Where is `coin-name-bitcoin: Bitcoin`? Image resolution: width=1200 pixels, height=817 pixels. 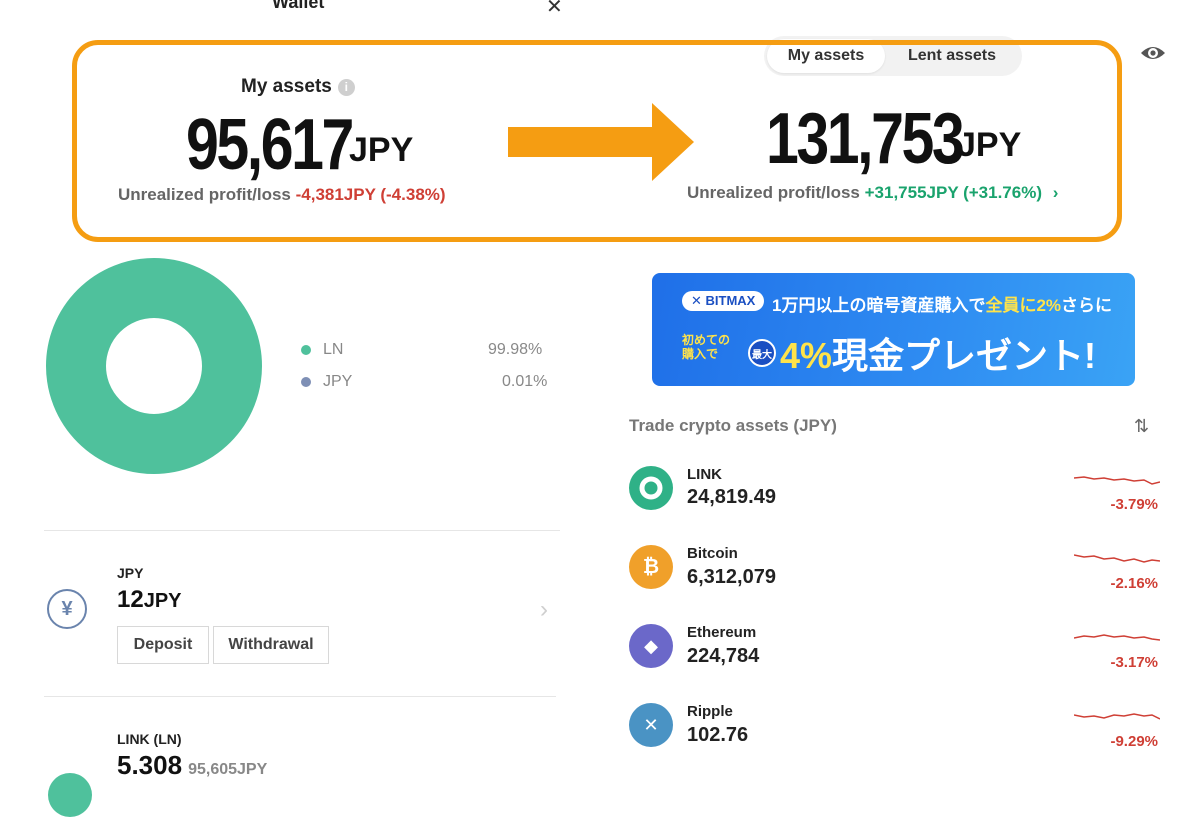
coin-name-bitcoin: Bitcoin is located at coordinates (712, 553).